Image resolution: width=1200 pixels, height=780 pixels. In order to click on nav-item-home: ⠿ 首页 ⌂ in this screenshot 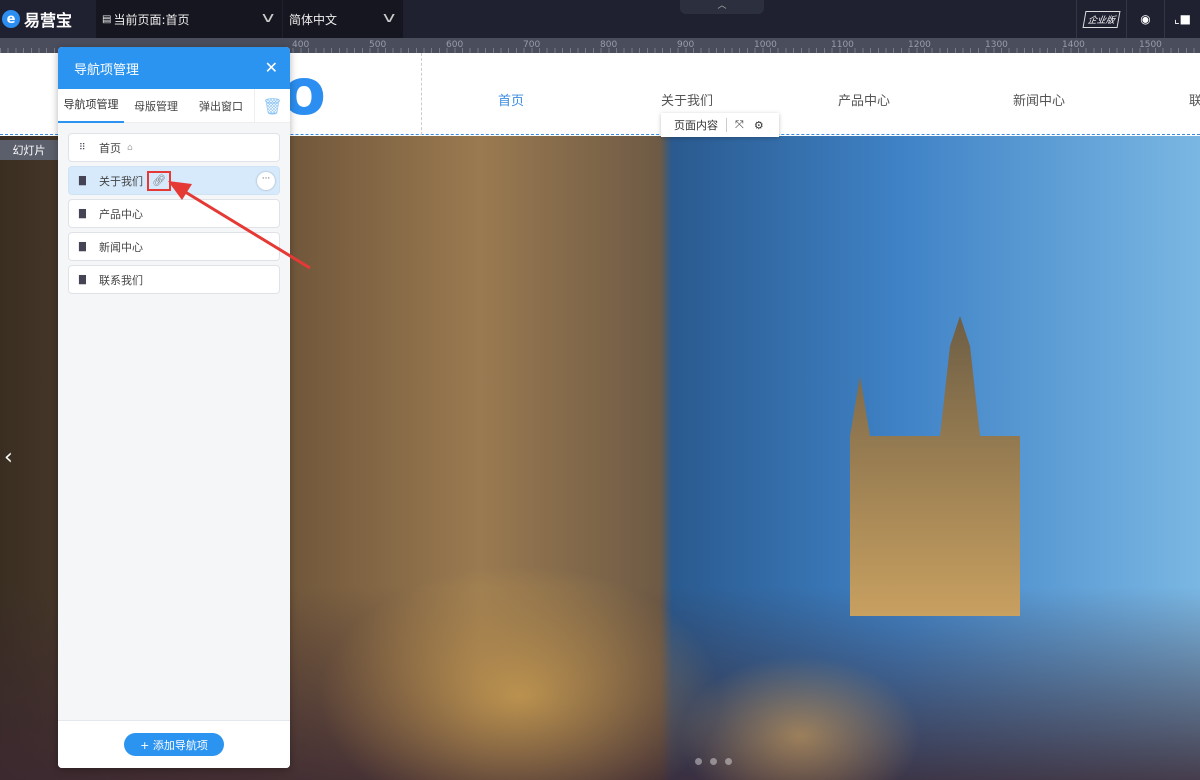, I will do `click(174, 147)`.